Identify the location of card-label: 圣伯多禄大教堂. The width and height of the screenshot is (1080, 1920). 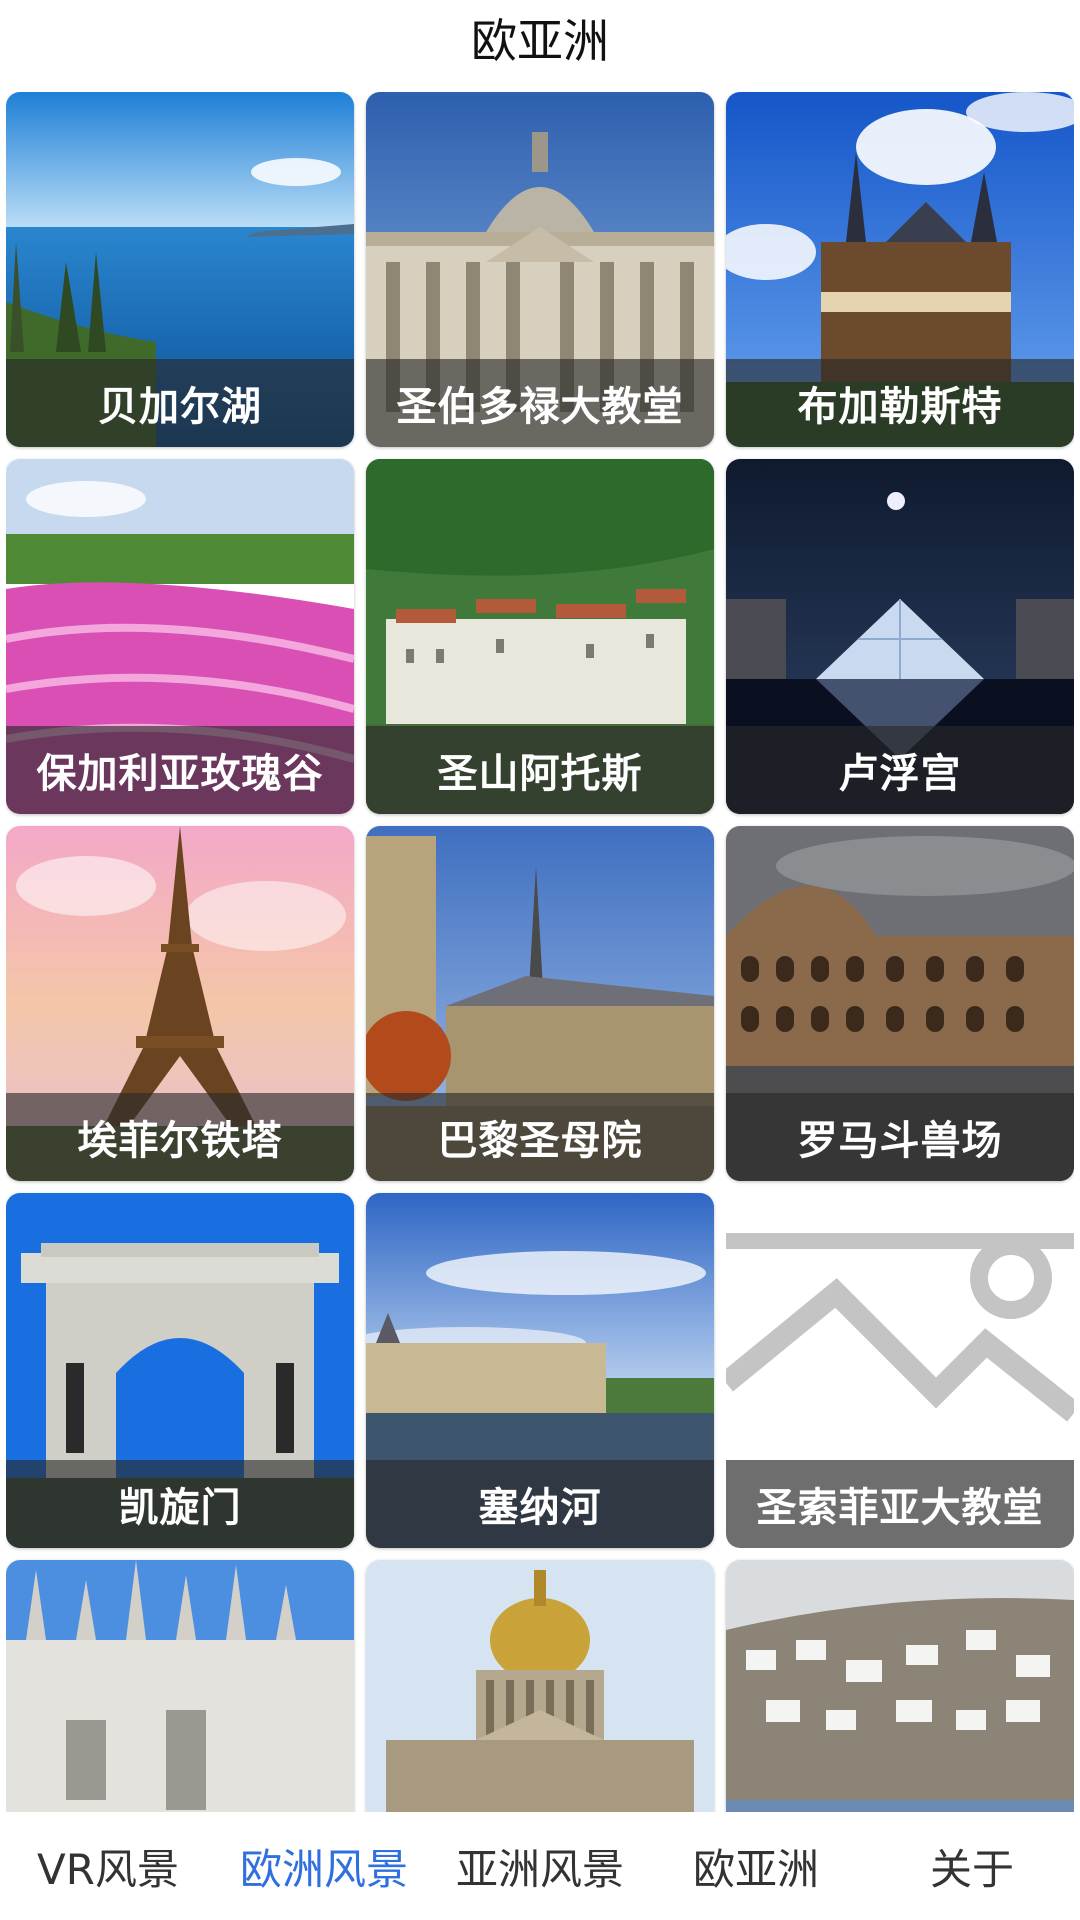
(540, 403).